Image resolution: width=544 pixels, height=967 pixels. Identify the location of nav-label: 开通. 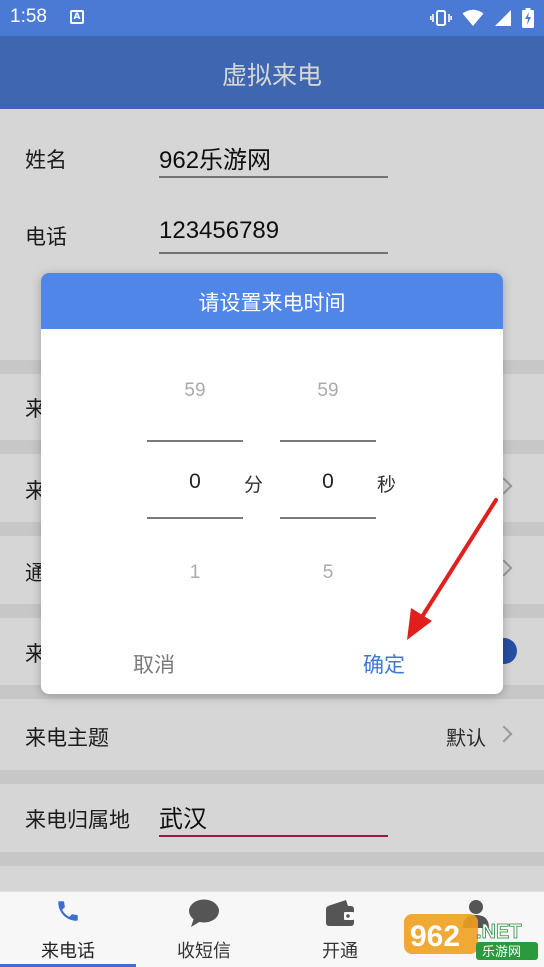
(340, 951).